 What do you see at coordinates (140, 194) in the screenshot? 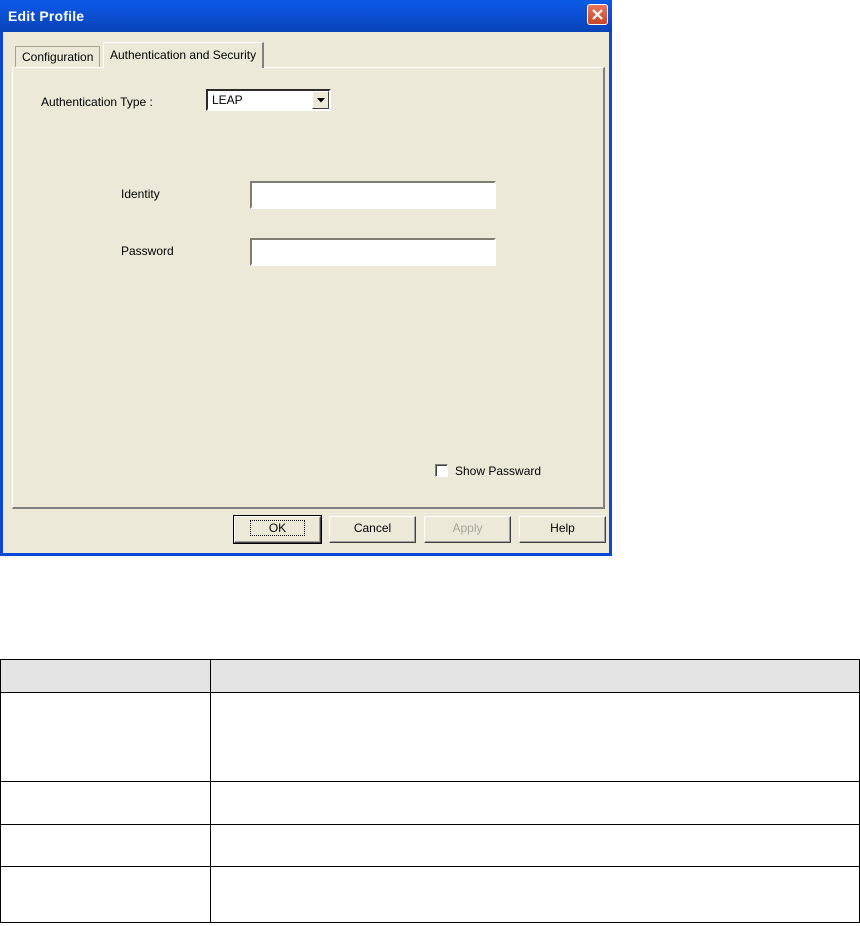
I see `identity-label: Identity` at bounding box center [140, 194].